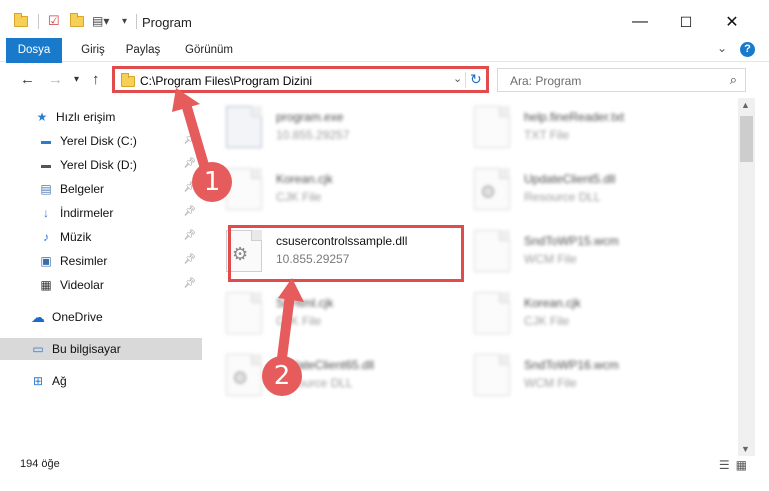 This screenshot has width=769, height=491. Describe the element at coordinates (55, 79) in the screenshot. I see `forward-arrow-icon: →` at that location.